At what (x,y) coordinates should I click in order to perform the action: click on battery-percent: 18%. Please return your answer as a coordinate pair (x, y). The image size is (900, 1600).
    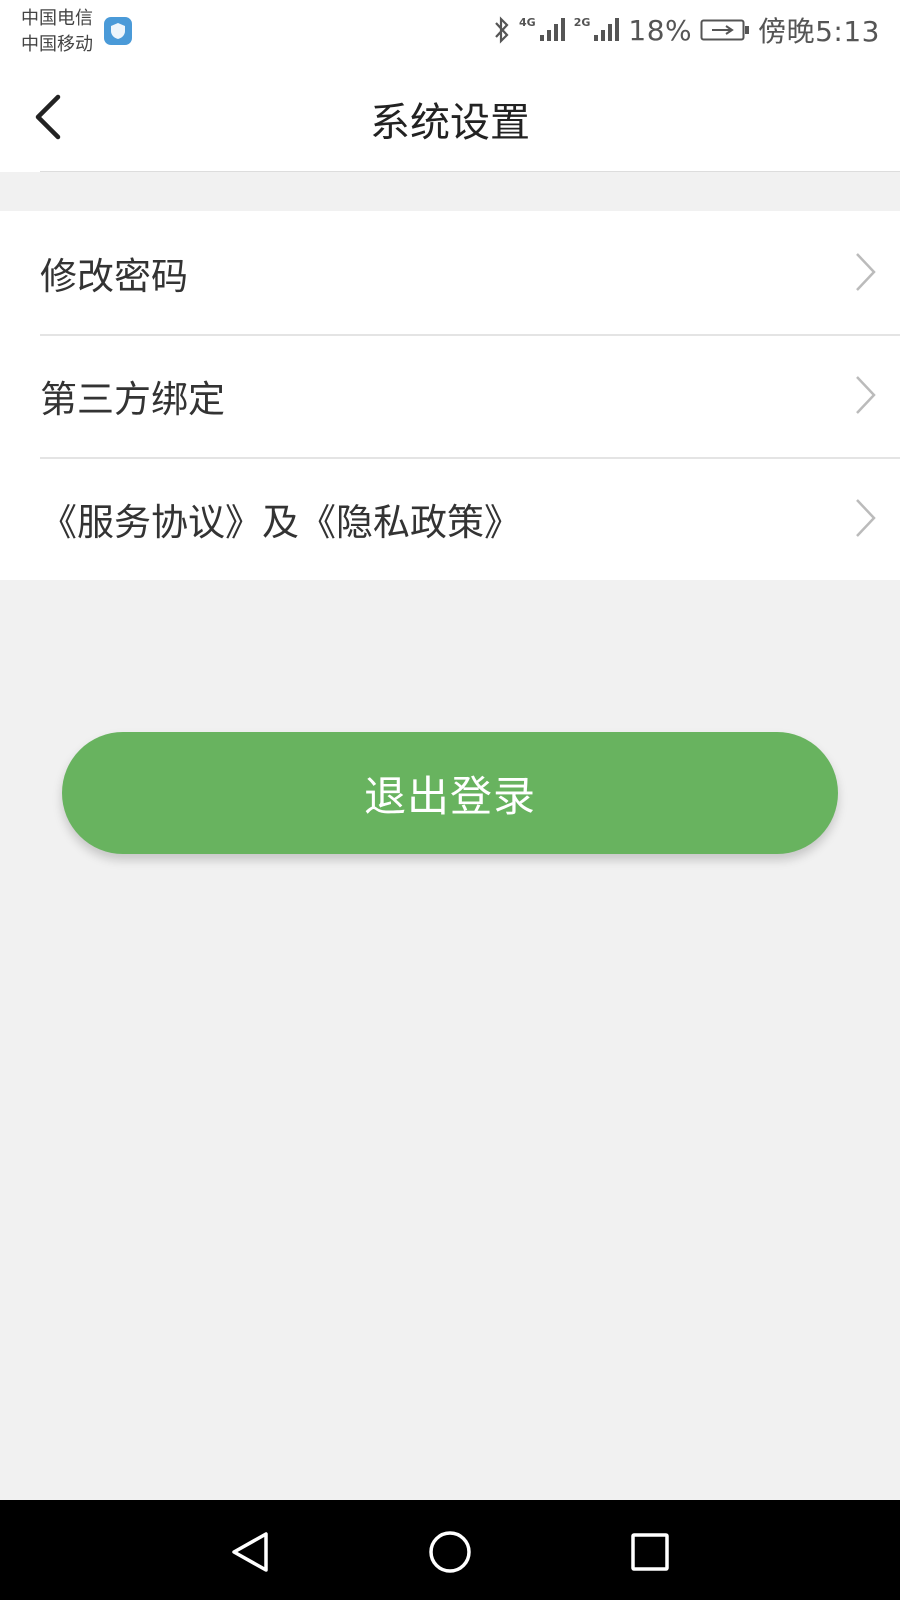
    Looking at the image, I should click on (660, 30).